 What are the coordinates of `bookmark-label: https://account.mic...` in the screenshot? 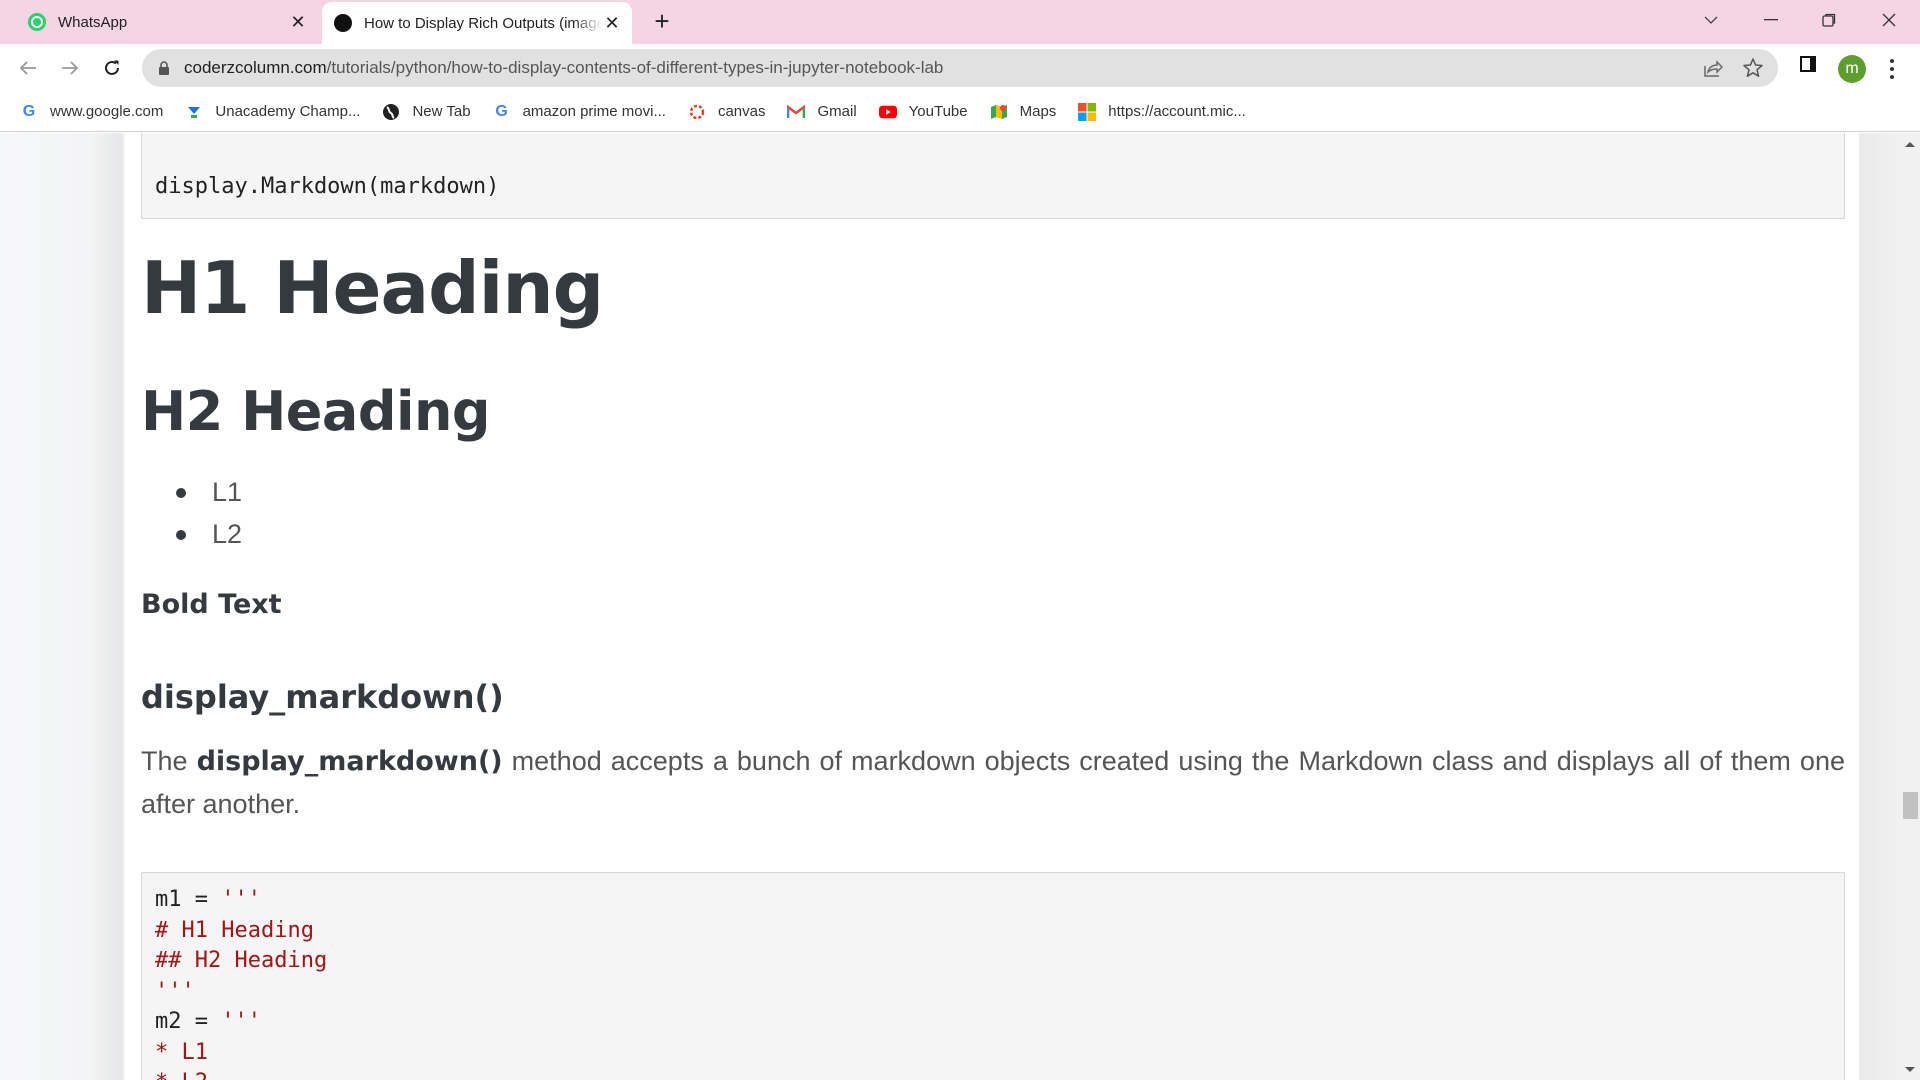 It's located at (1177, 111).